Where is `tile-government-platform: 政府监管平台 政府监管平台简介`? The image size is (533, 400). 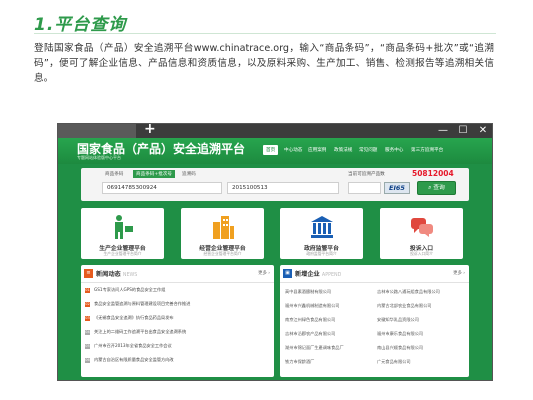 tile-government-platform: 政府监管平台 政府监管平台简介 is located at coordinates (321, 233).